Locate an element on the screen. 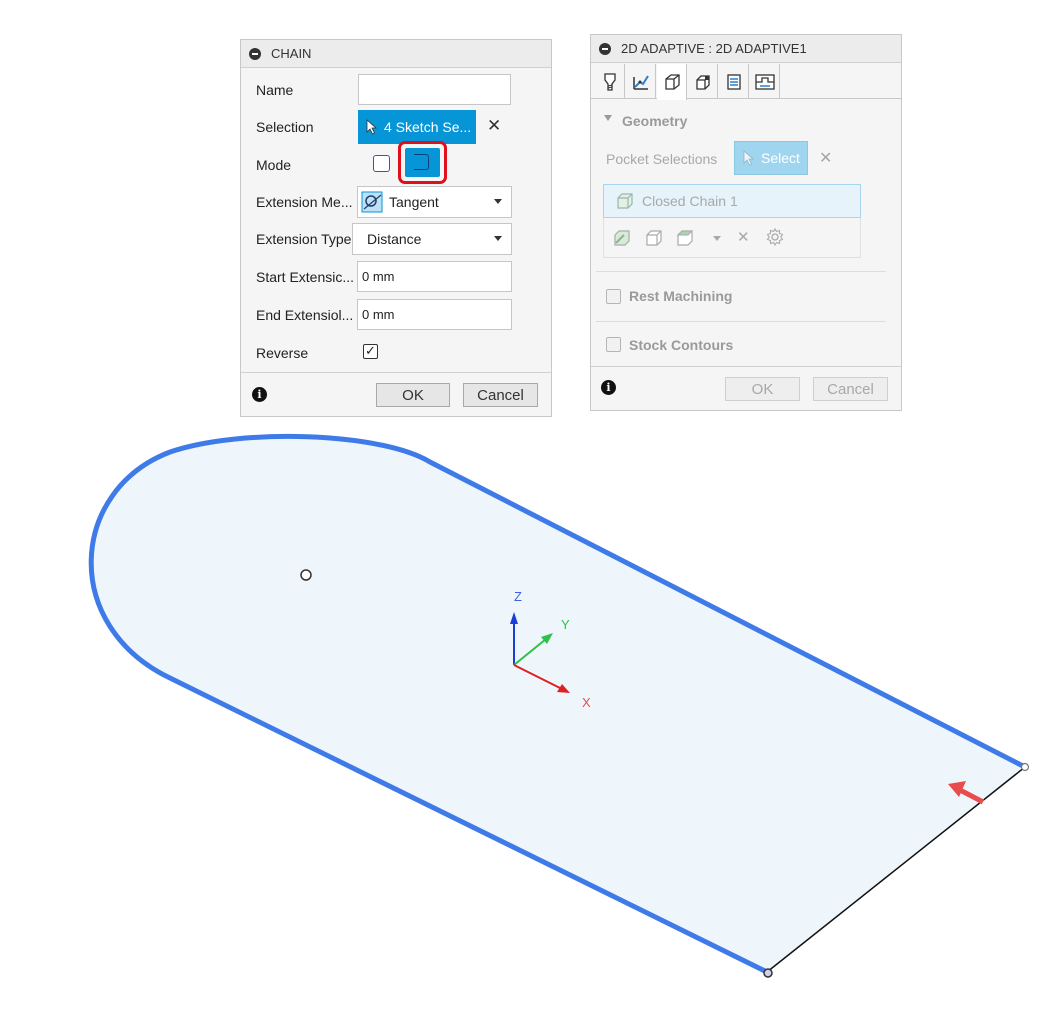 This screenshot has width=1052, height=1020. chain-end-point is located at coordinates (1025, 767).